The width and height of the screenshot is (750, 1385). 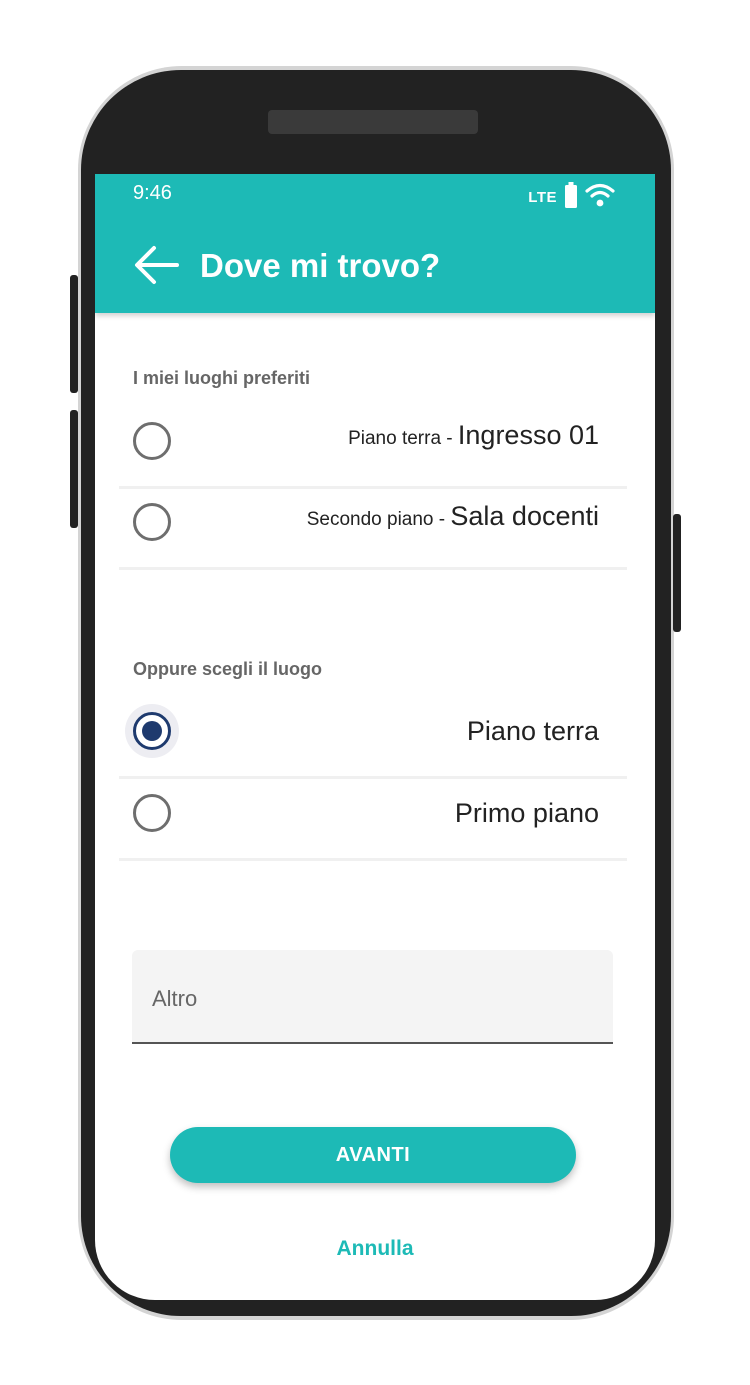 What do you see at coordinates (403, 438) in the screenshot?
I see `option-floor: Piano terra -` at bounding box center [403, 438].